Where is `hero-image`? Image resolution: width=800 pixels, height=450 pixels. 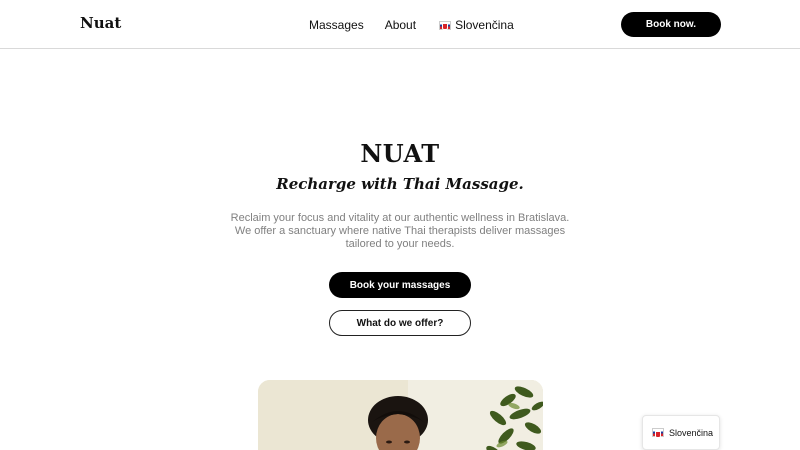 hero-image is located at coordinates (400, 415).